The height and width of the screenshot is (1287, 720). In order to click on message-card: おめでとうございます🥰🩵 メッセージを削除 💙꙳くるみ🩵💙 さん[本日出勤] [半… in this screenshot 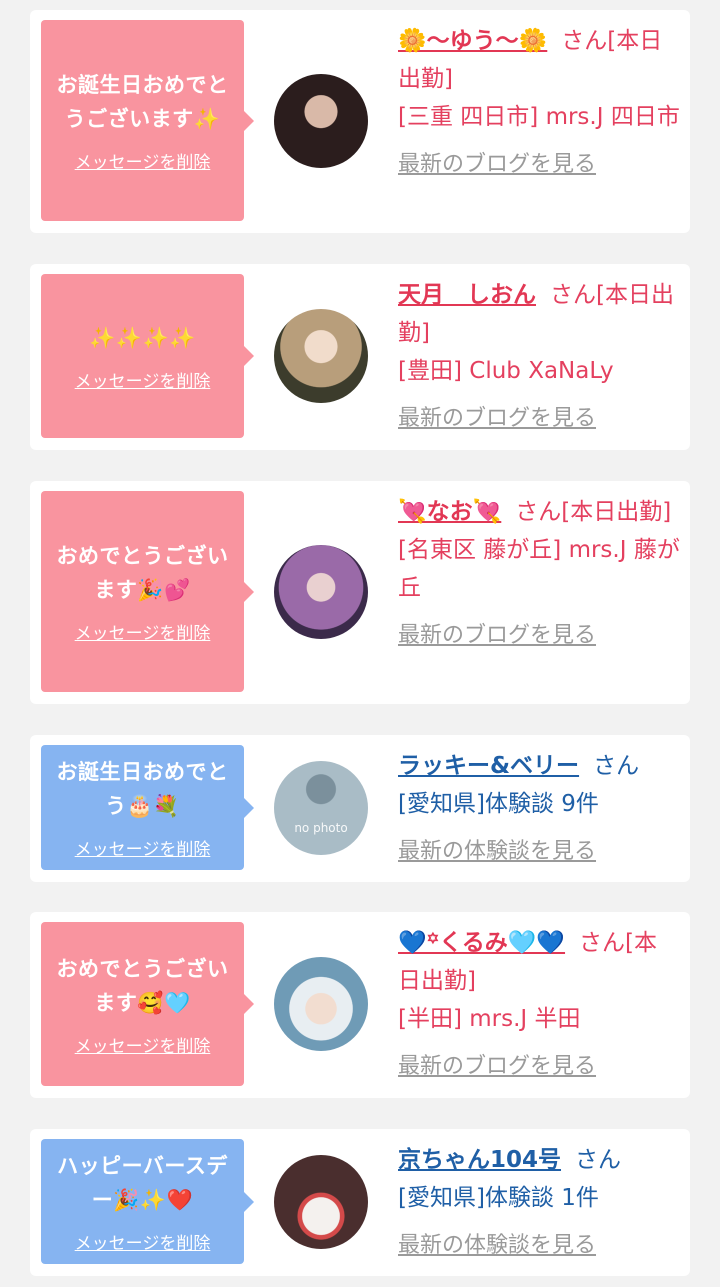, I will do `click(360, 1005)`.